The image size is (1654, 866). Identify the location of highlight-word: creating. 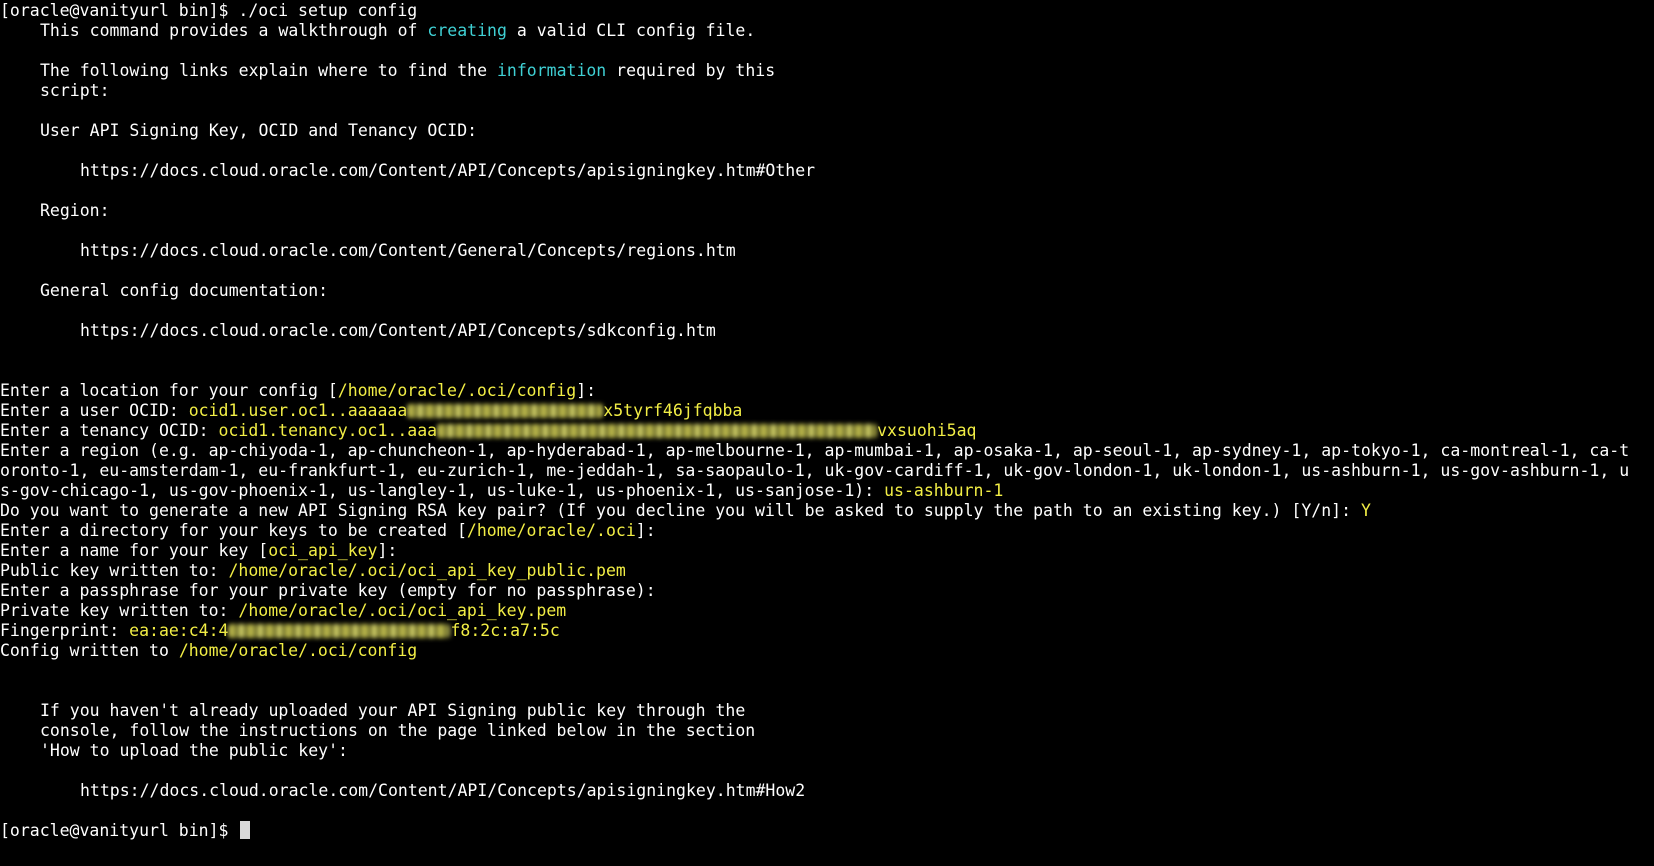
(467, 30).